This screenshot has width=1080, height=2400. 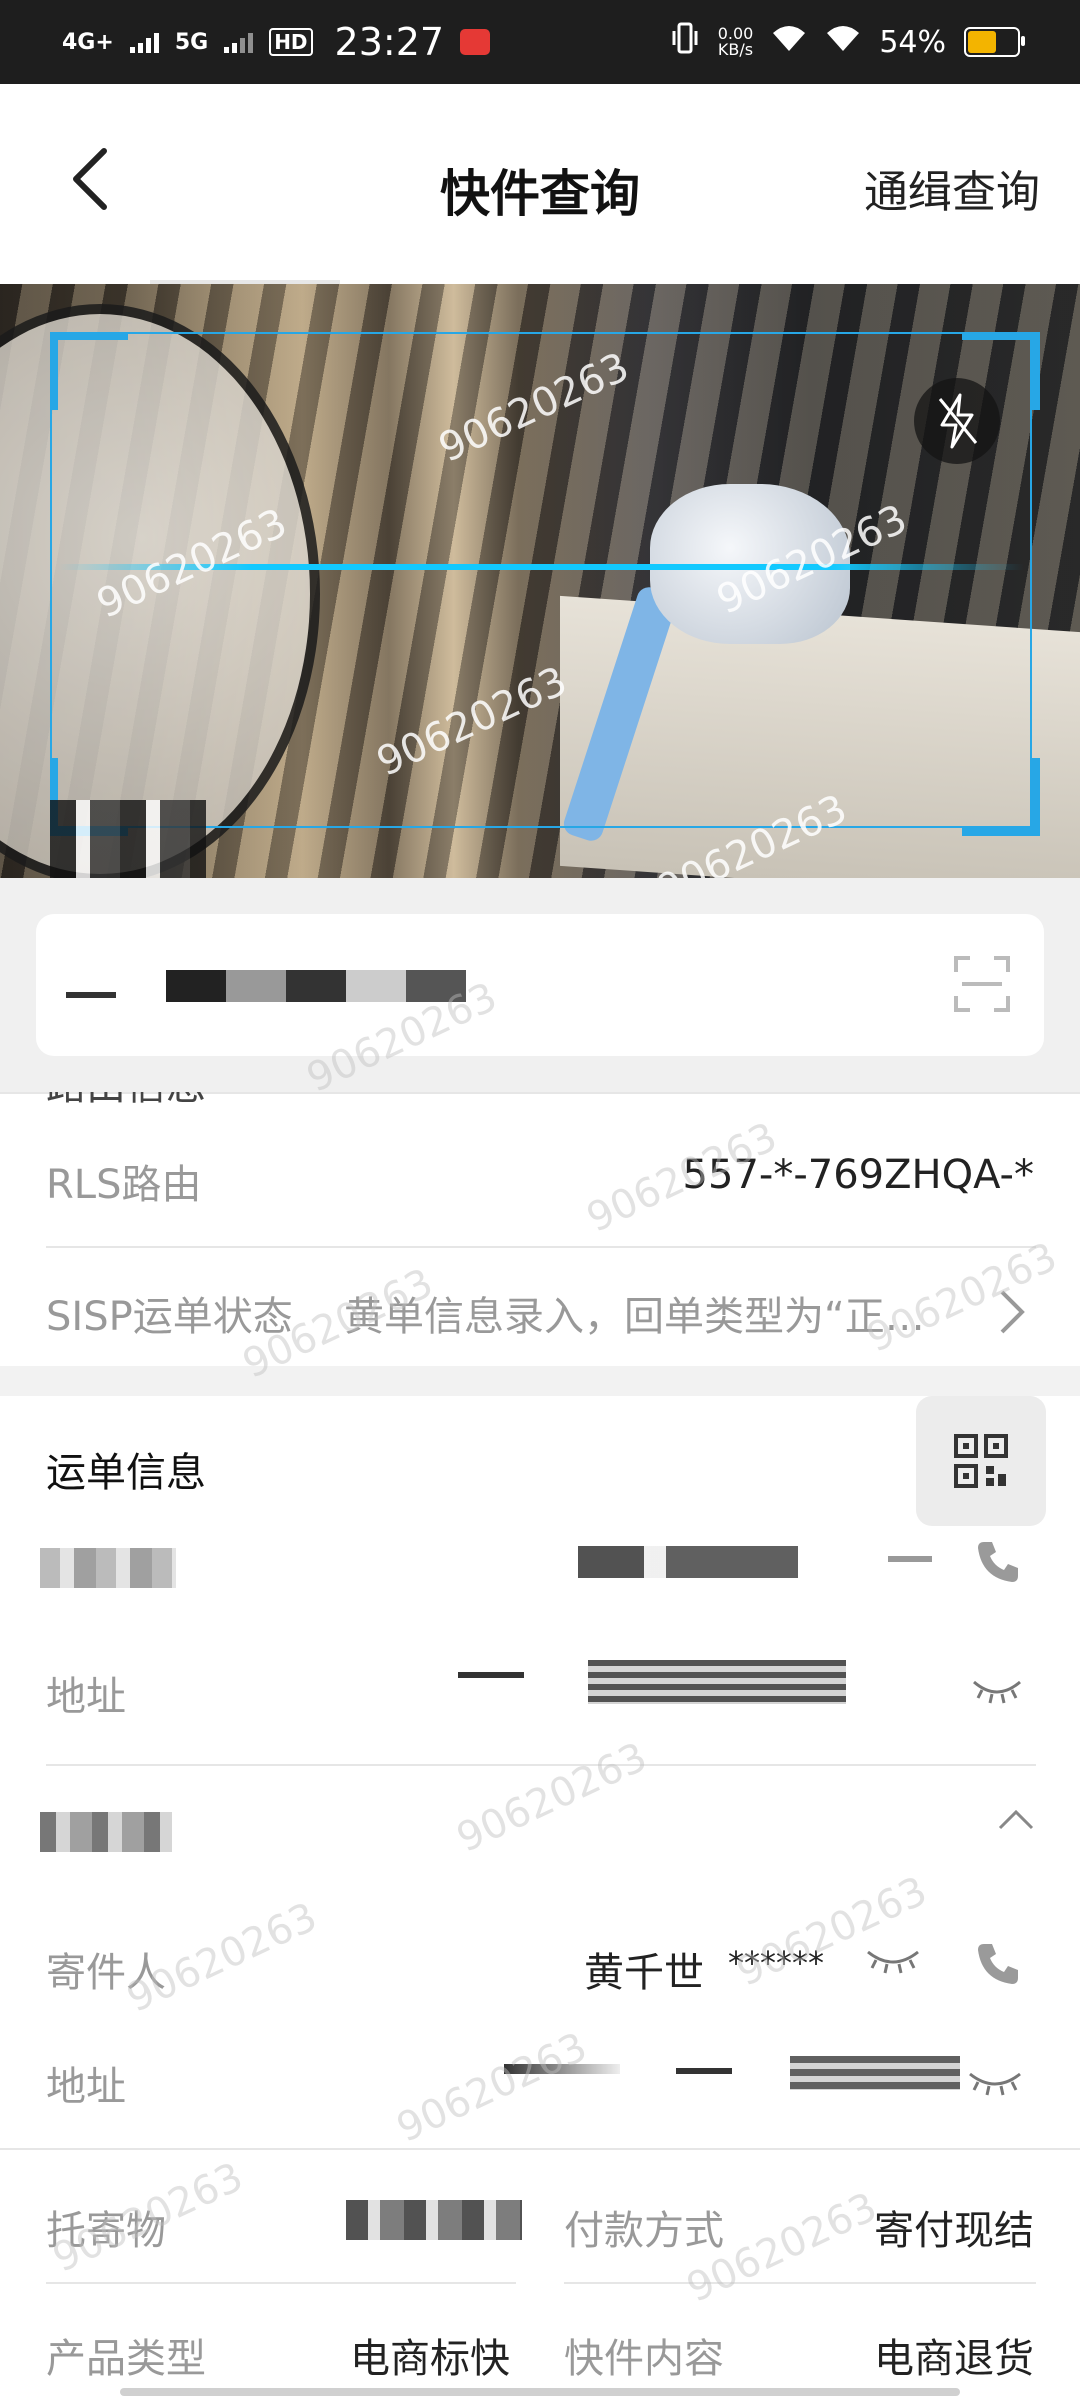 I want to click on battery-percent: 54%, so click(x=912, y=42).